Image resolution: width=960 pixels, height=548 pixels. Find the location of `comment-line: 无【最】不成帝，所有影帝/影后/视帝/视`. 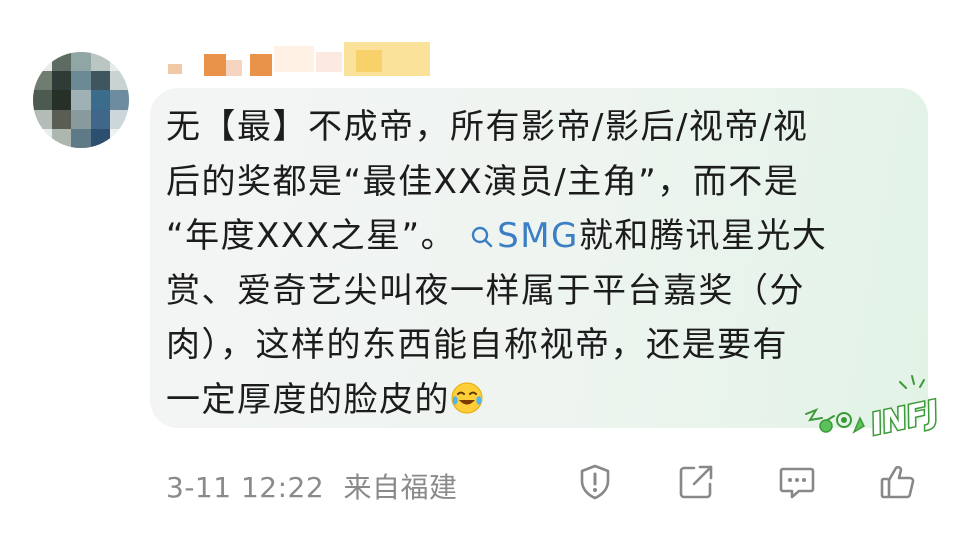

comment-line: 无【最】不成帝，所有影帝/影后/视帝/视 is located at coordinates (487, 127).